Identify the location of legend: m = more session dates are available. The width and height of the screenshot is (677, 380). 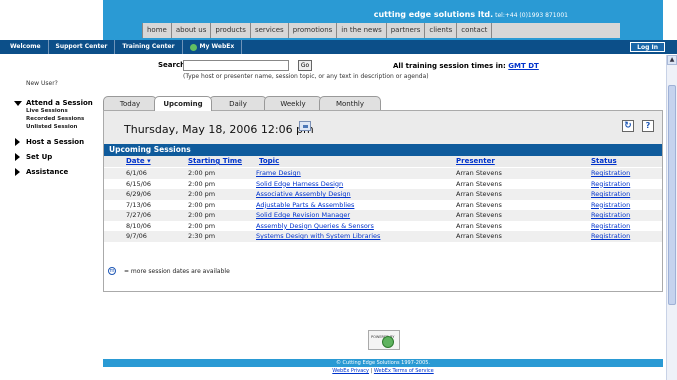
(169, 271).